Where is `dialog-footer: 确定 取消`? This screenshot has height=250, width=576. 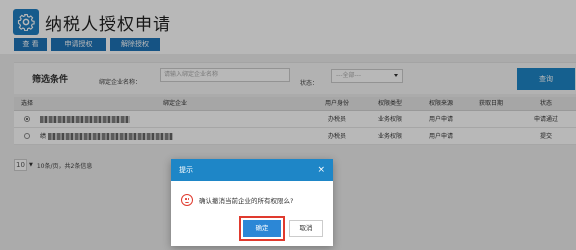 dialog-footer: 确定 取消 is located at coordinates (281, 228).